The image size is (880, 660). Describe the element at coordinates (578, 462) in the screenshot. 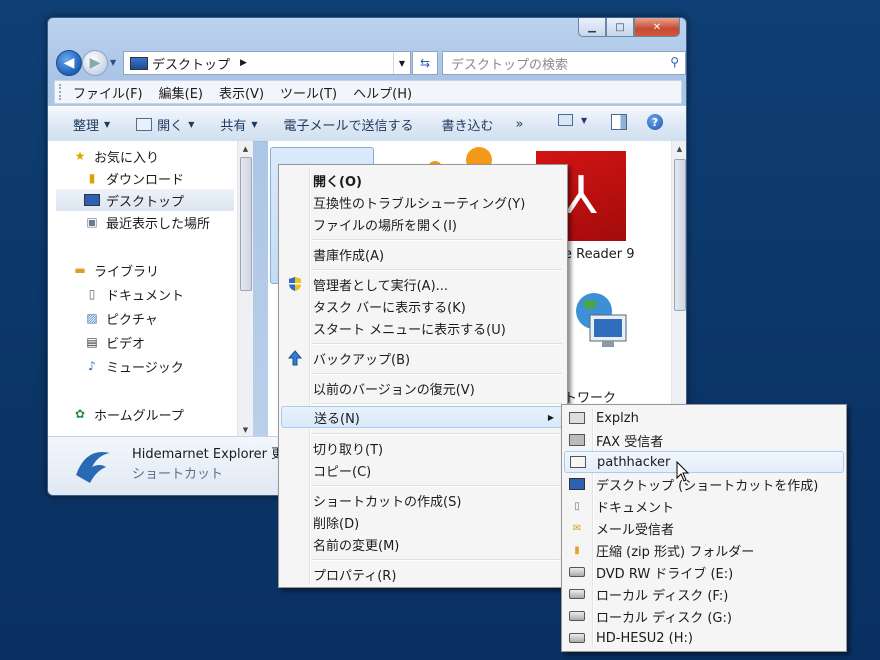

I see `pathhacker-icon` at that location.